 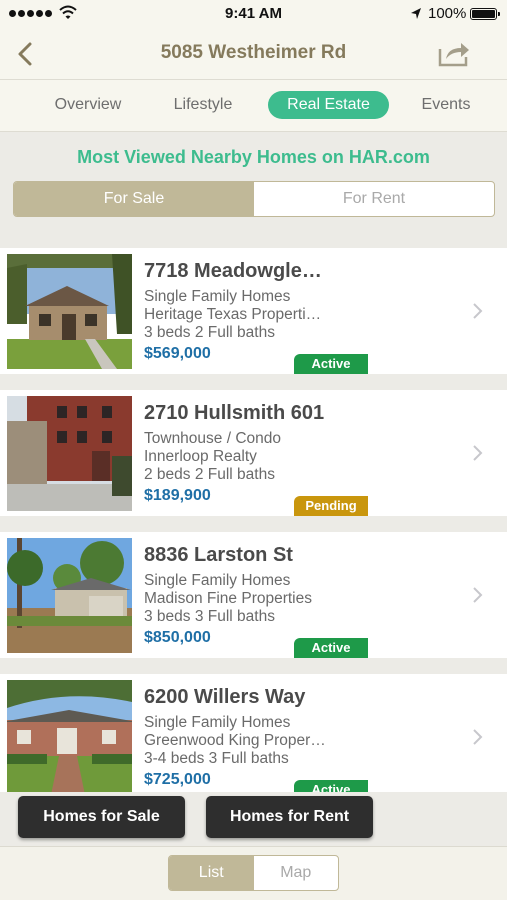 I want to click on homes-for-sale-button: Homes for Sale, so click(x=101, y=817).